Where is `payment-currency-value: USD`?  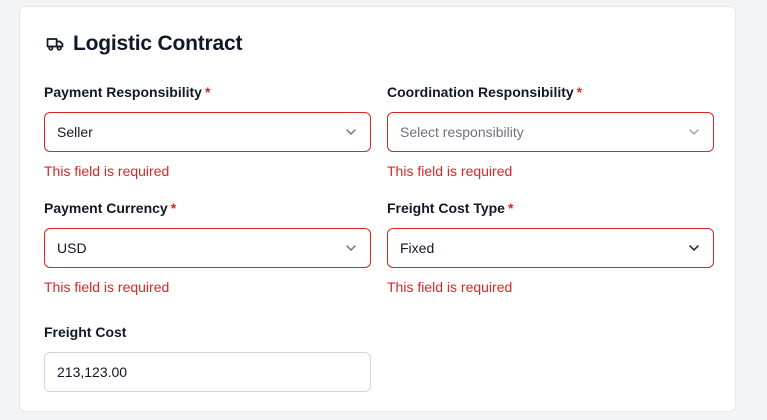 payment-currency-value: USD is located at coordinates (72, 248).